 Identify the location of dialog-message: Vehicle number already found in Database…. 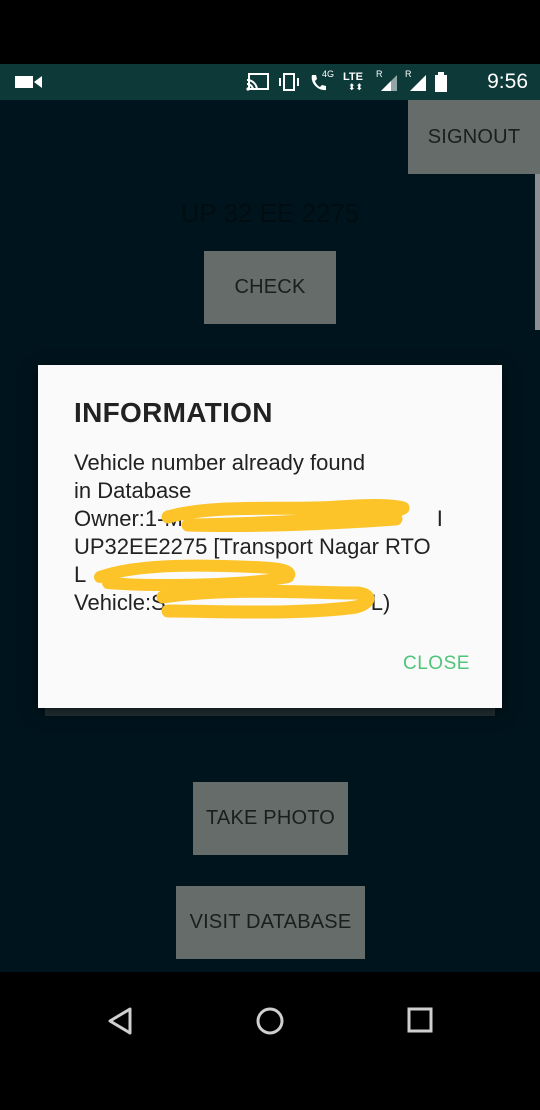
(274, 533).